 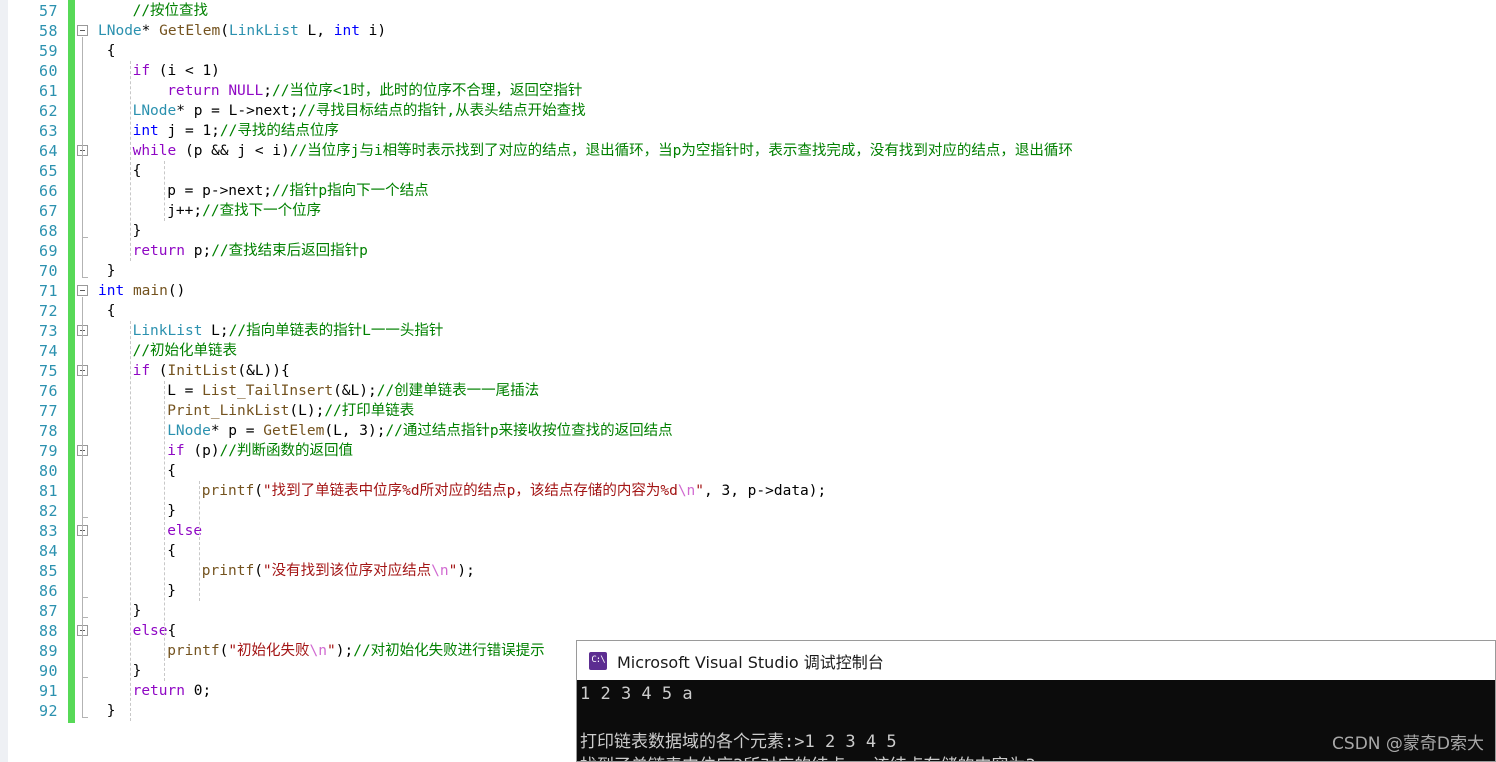 What do you see at coordinates (167, 71) in the screenshot?
I see `code-token: (i` at bounding box center [167, 71].